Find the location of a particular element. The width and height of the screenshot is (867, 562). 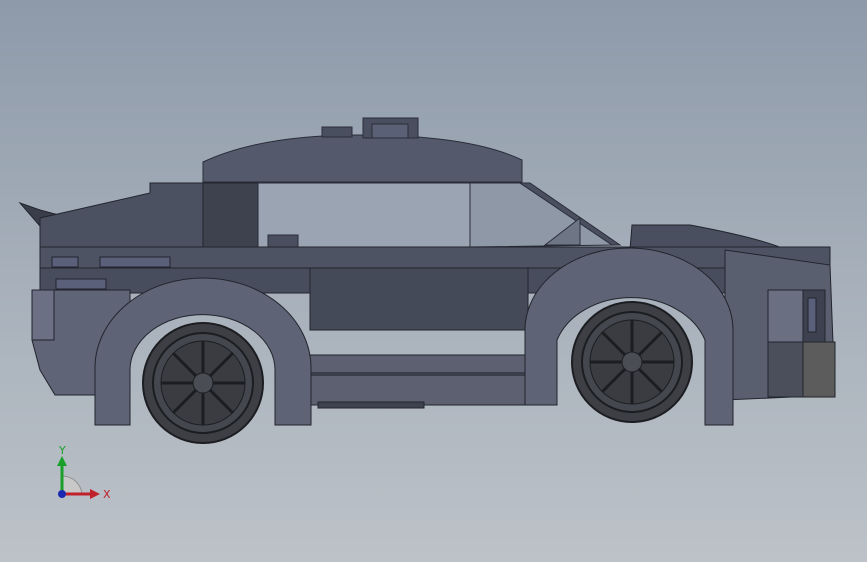

rear-stud-a is located at coordinates (65, 262).